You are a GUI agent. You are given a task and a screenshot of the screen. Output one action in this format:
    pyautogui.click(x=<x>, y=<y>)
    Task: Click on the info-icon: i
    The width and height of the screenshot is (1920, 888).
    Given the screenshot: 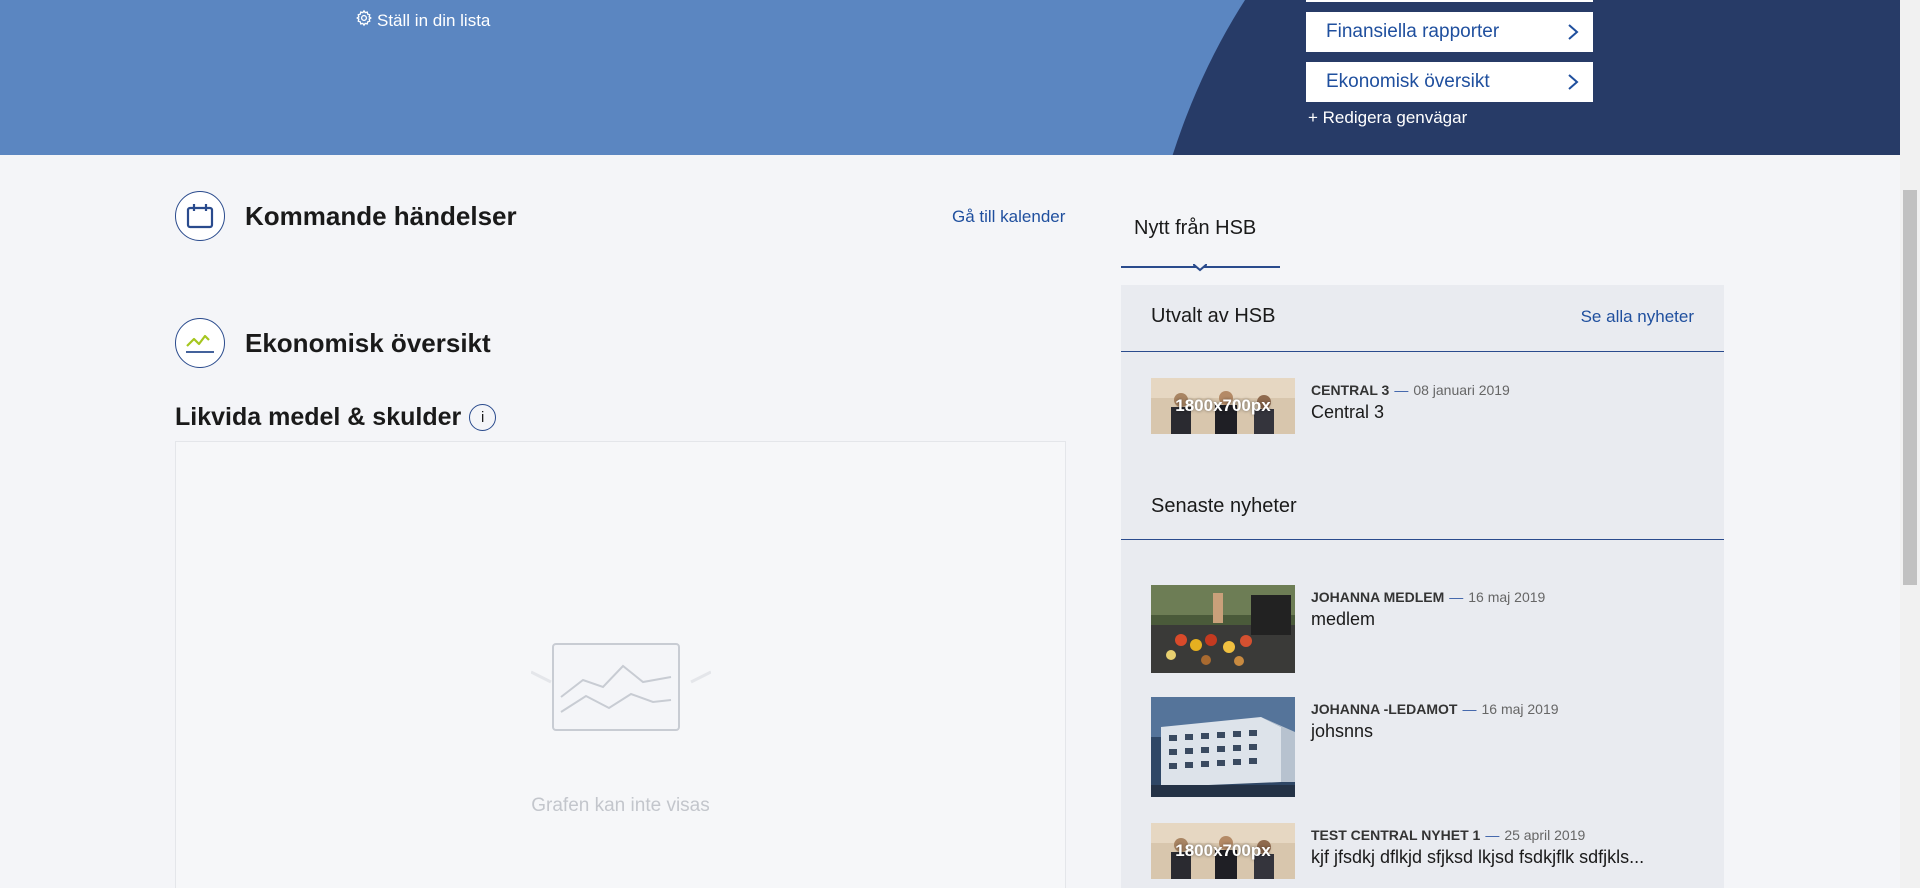 What is the action you would take?
    pyautogui.click(x=483, y=417)
    